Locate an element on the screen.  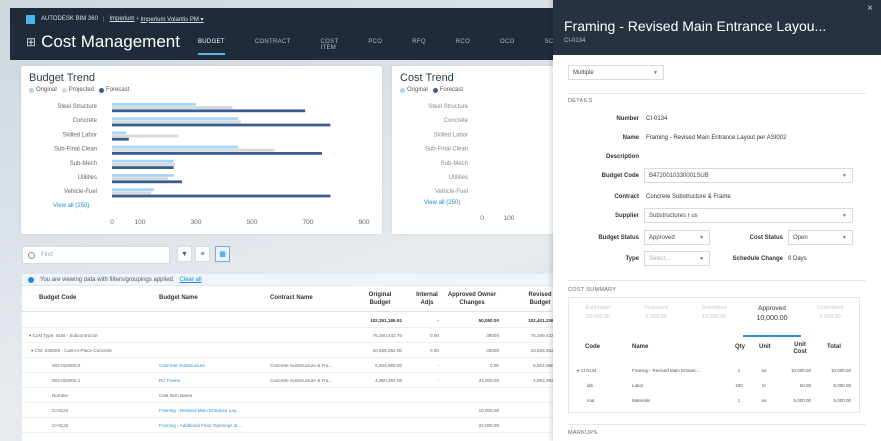
summary-cell-qty: 1 is located at coordinates (739, 400).